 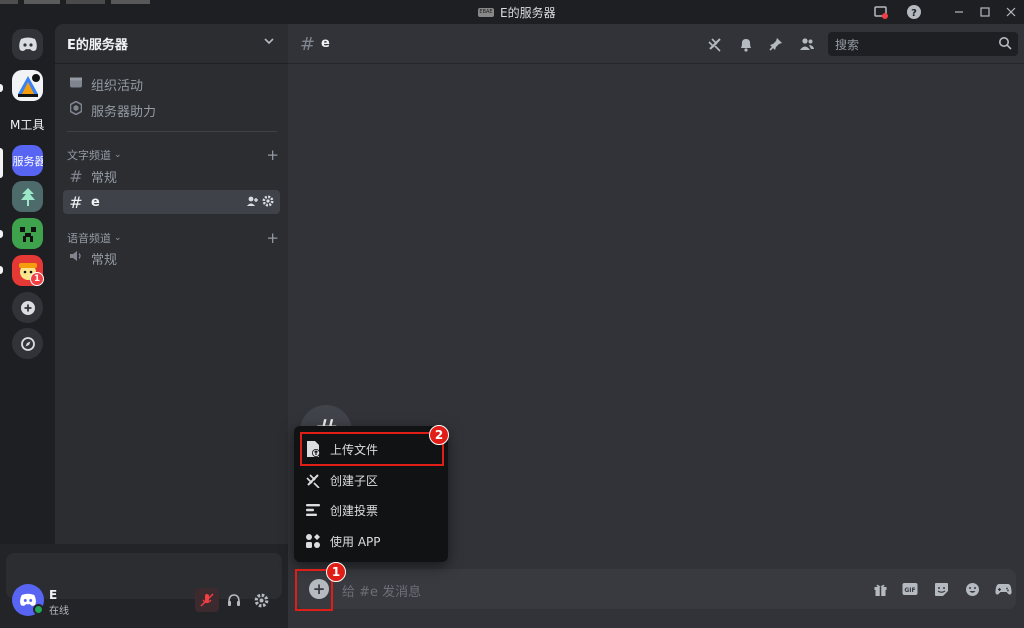 I want to click on category-voice-channels: 语音频道 ⌄ +, so click(x=173, y=238).